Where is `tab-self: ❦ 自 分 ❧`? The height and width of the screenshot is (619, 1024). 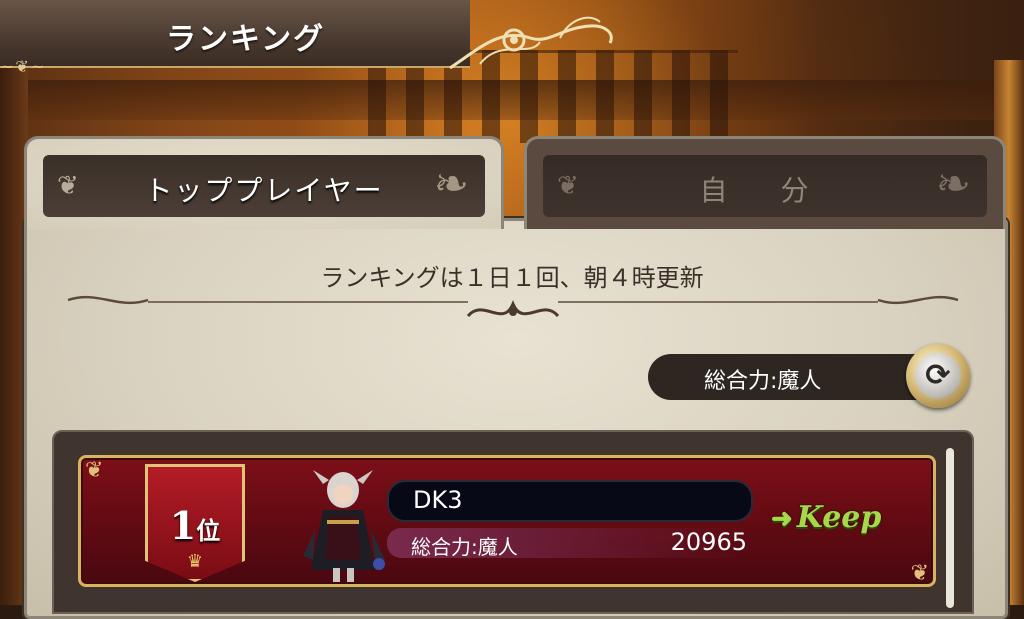
tab-self: ❦ 自 分 ❧ is located at coordinates (765, 182).